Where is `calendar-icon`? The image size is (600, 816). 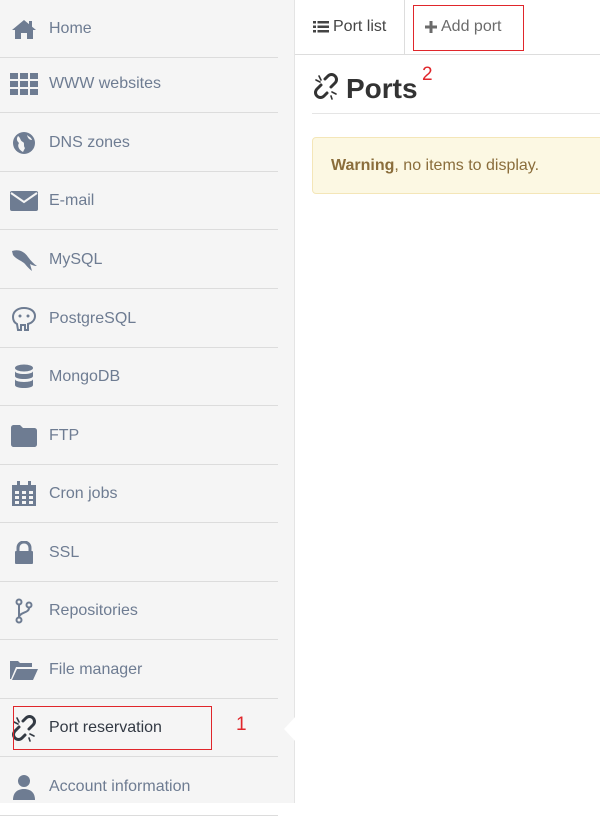 calendar-icon is located at coordinates (24, 494).